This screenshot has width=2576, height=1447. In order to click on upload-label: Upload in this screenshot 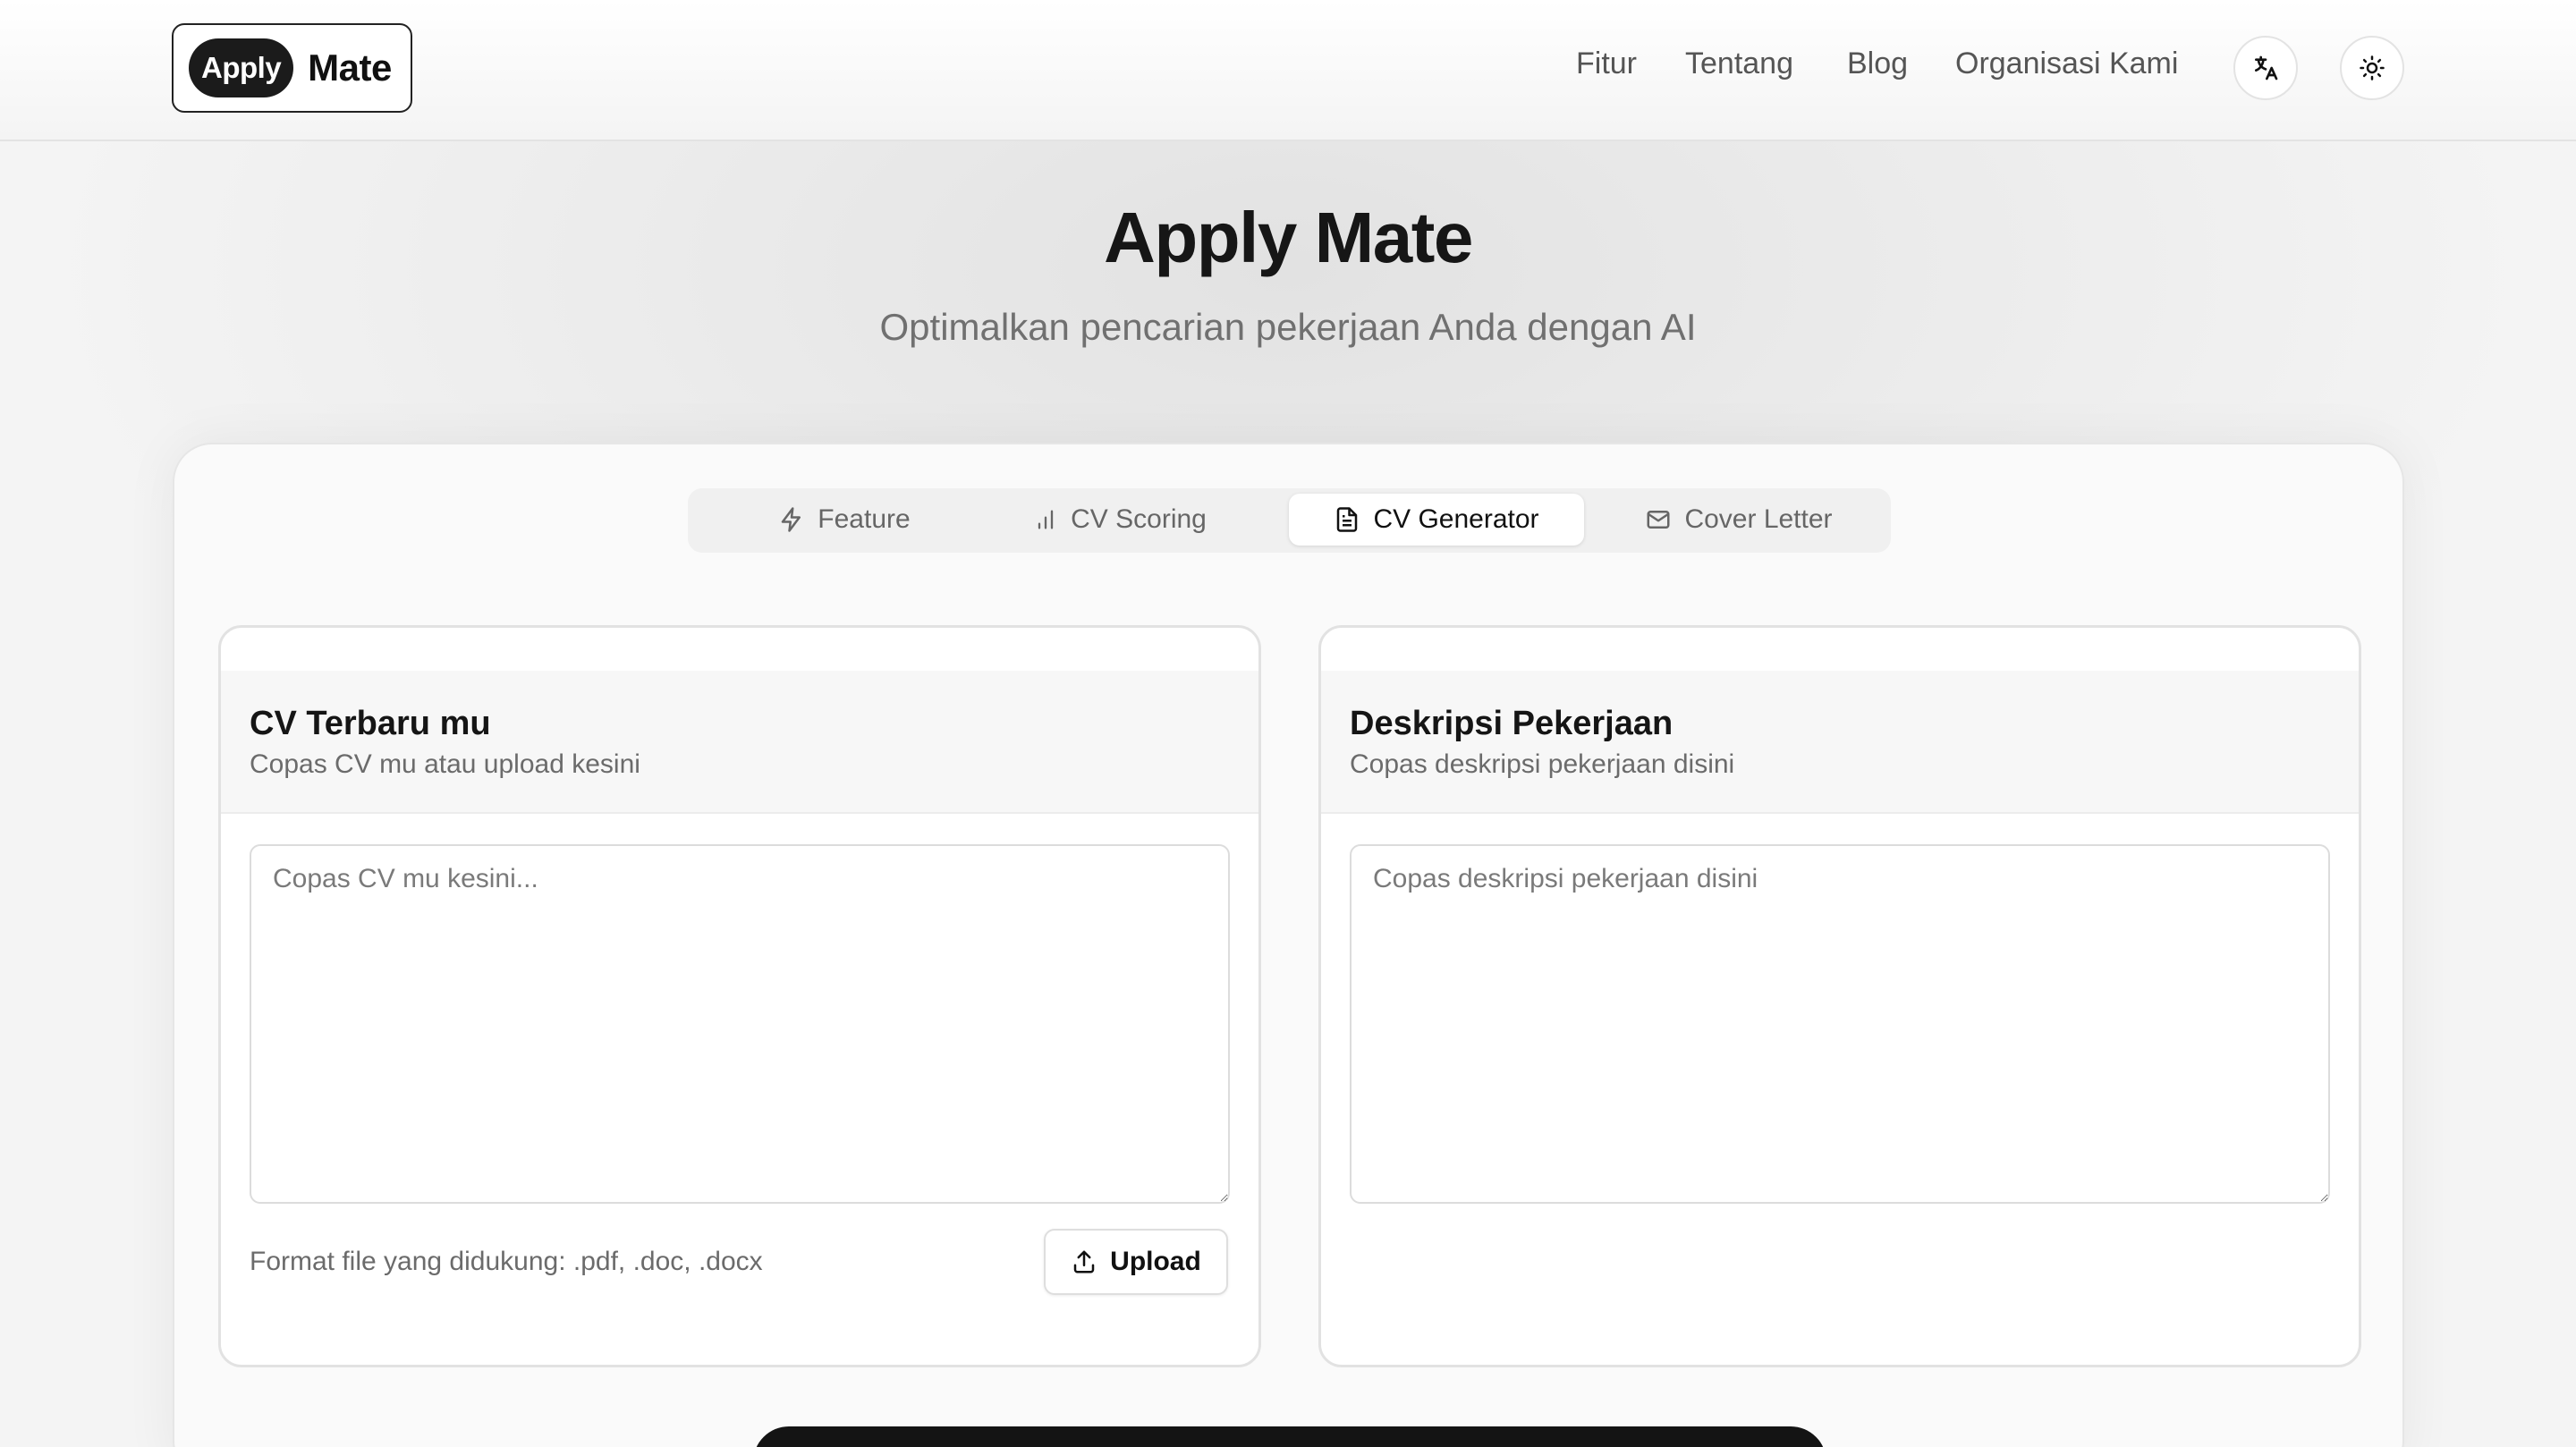, I will do `click(1155, 1261)`.